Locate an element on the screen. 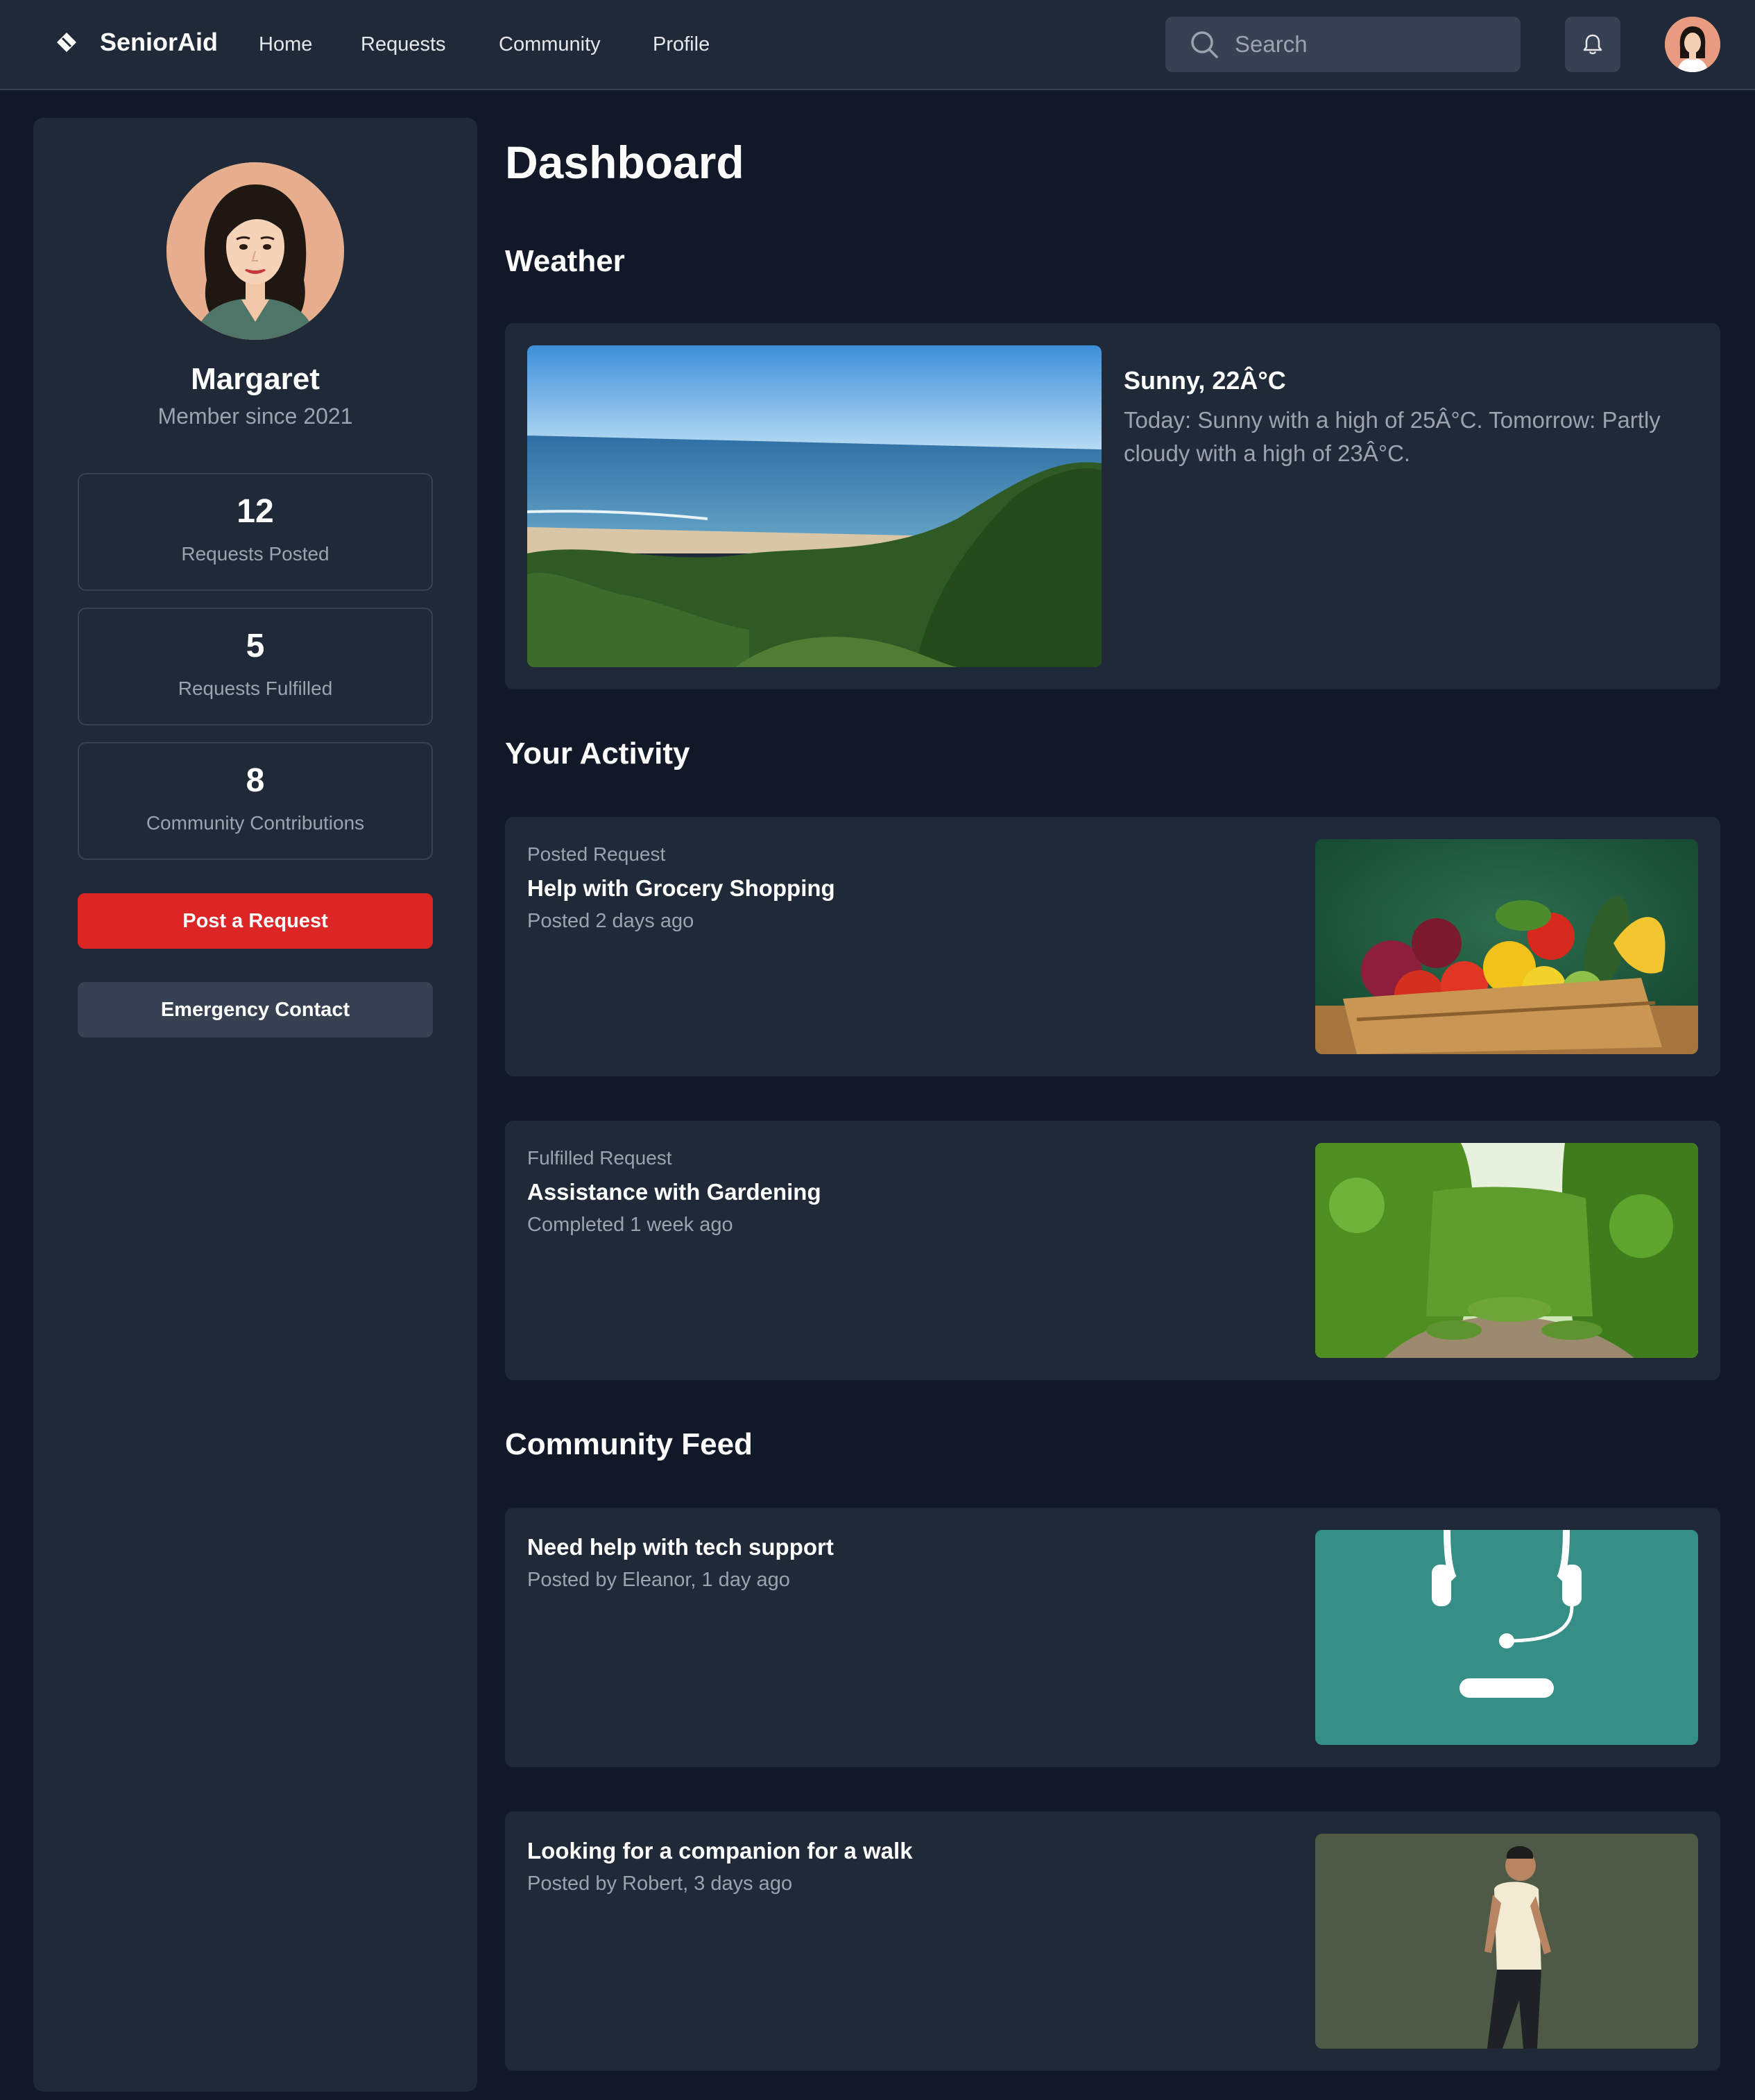 The width and height of the screenshot is (1755, 2100). vegetable-crate-image is located at coordinates (1506, 946).